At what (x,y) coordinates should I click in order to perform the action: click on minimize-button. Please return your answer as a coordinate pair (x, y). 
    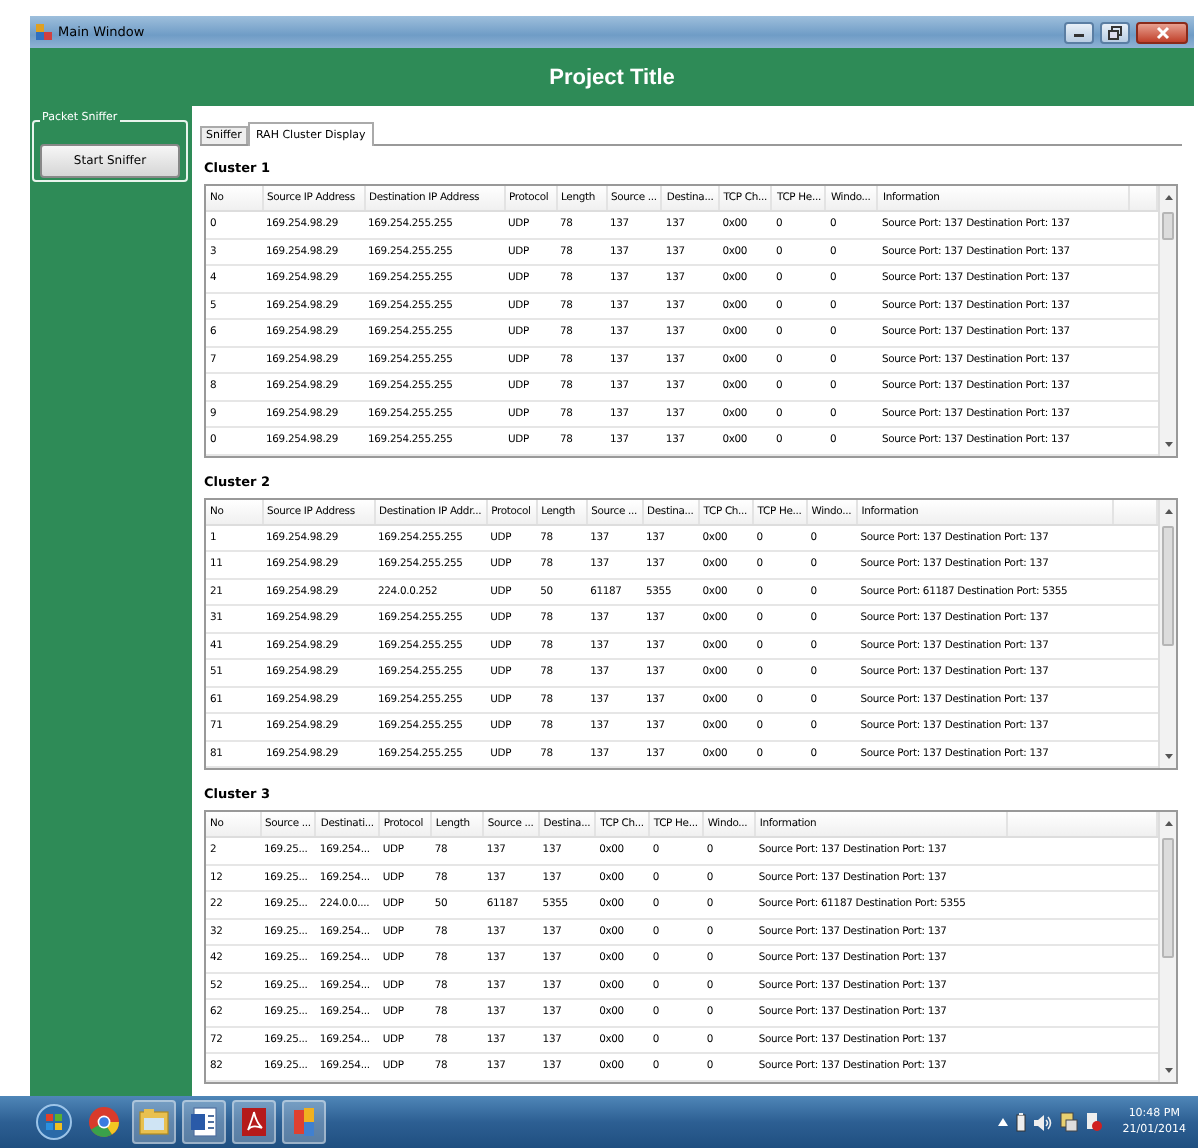
    Looking at the image, I should click on (1079, 32).